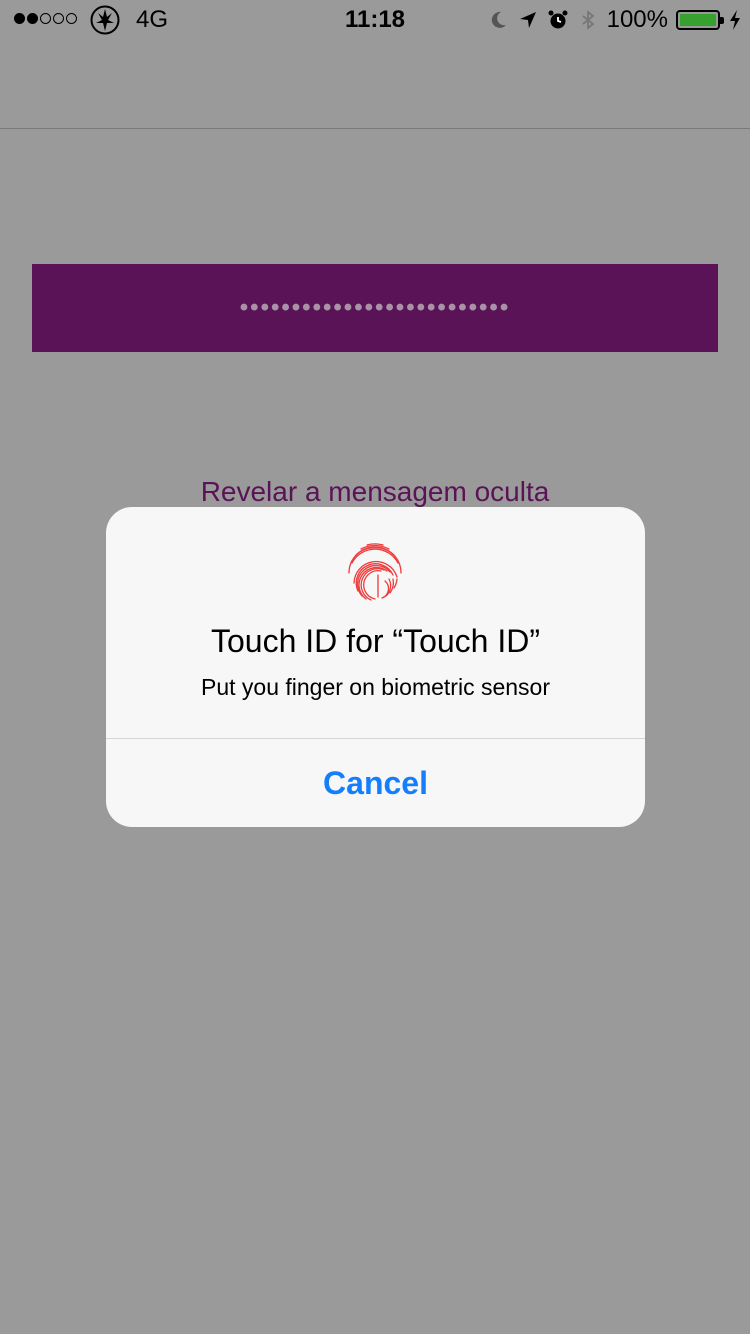 Image resolution: width=750 pixels, height=1334 pixels. What do you see at coordinates (375, 20) in the screenshot?
I see `status-bar: 4G 11:18 100%` at bounding box center [375, 20].